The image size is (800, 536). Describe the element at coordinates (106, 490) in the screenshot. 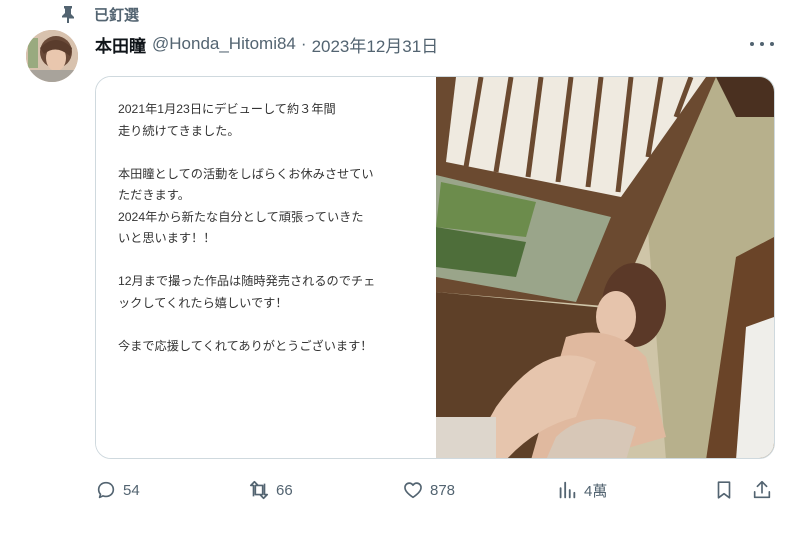

I see `reply-icon` at that location.